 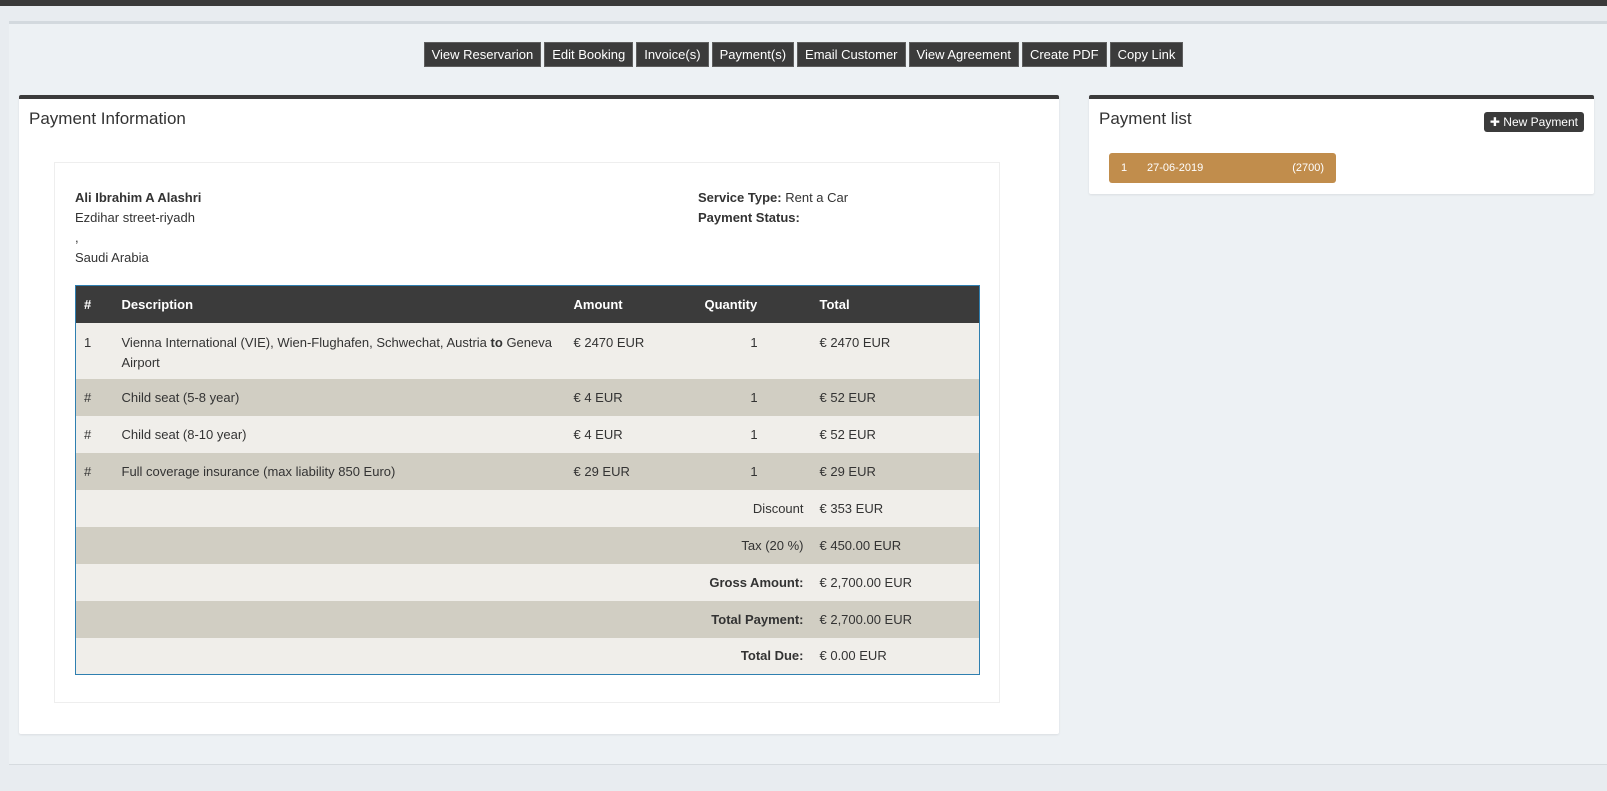 I want to click on row-total: € 2470 EUR, so click(x=895, y=350).